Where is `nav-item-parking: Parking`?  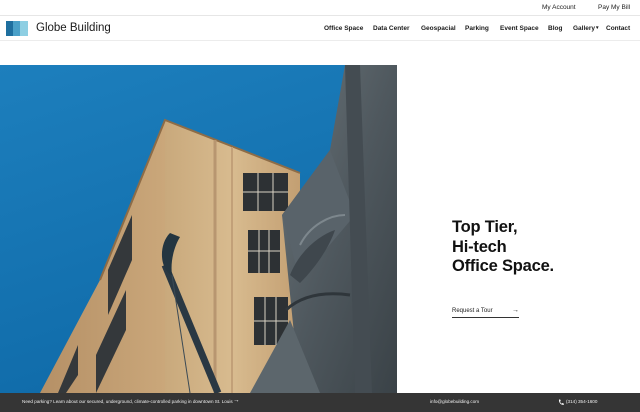 nav-item-parking: Parking is located at coordinates (477, 28).